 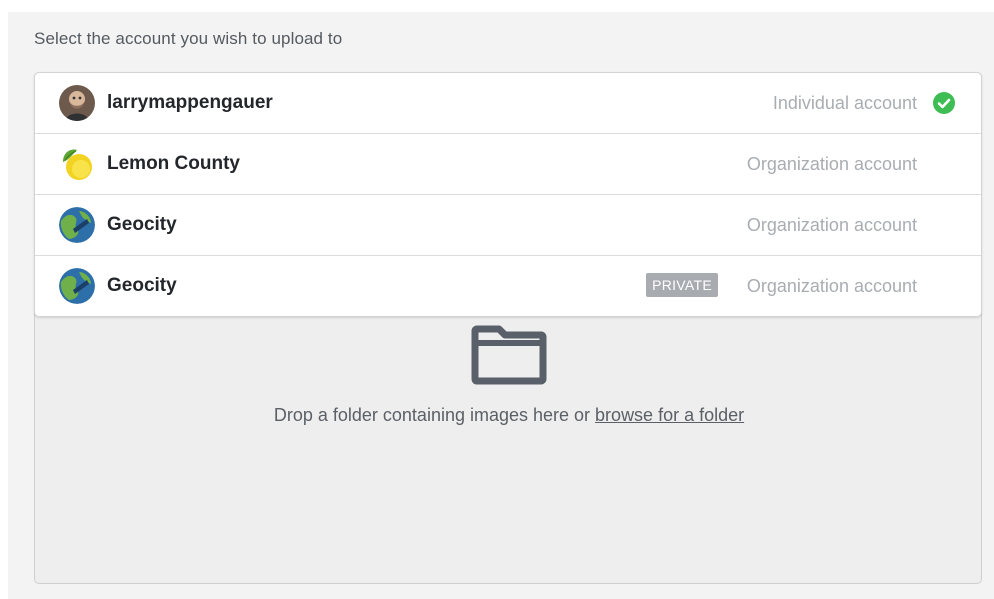 I want to click on account-name: larrymappengauer, so click(x=190, y=102).